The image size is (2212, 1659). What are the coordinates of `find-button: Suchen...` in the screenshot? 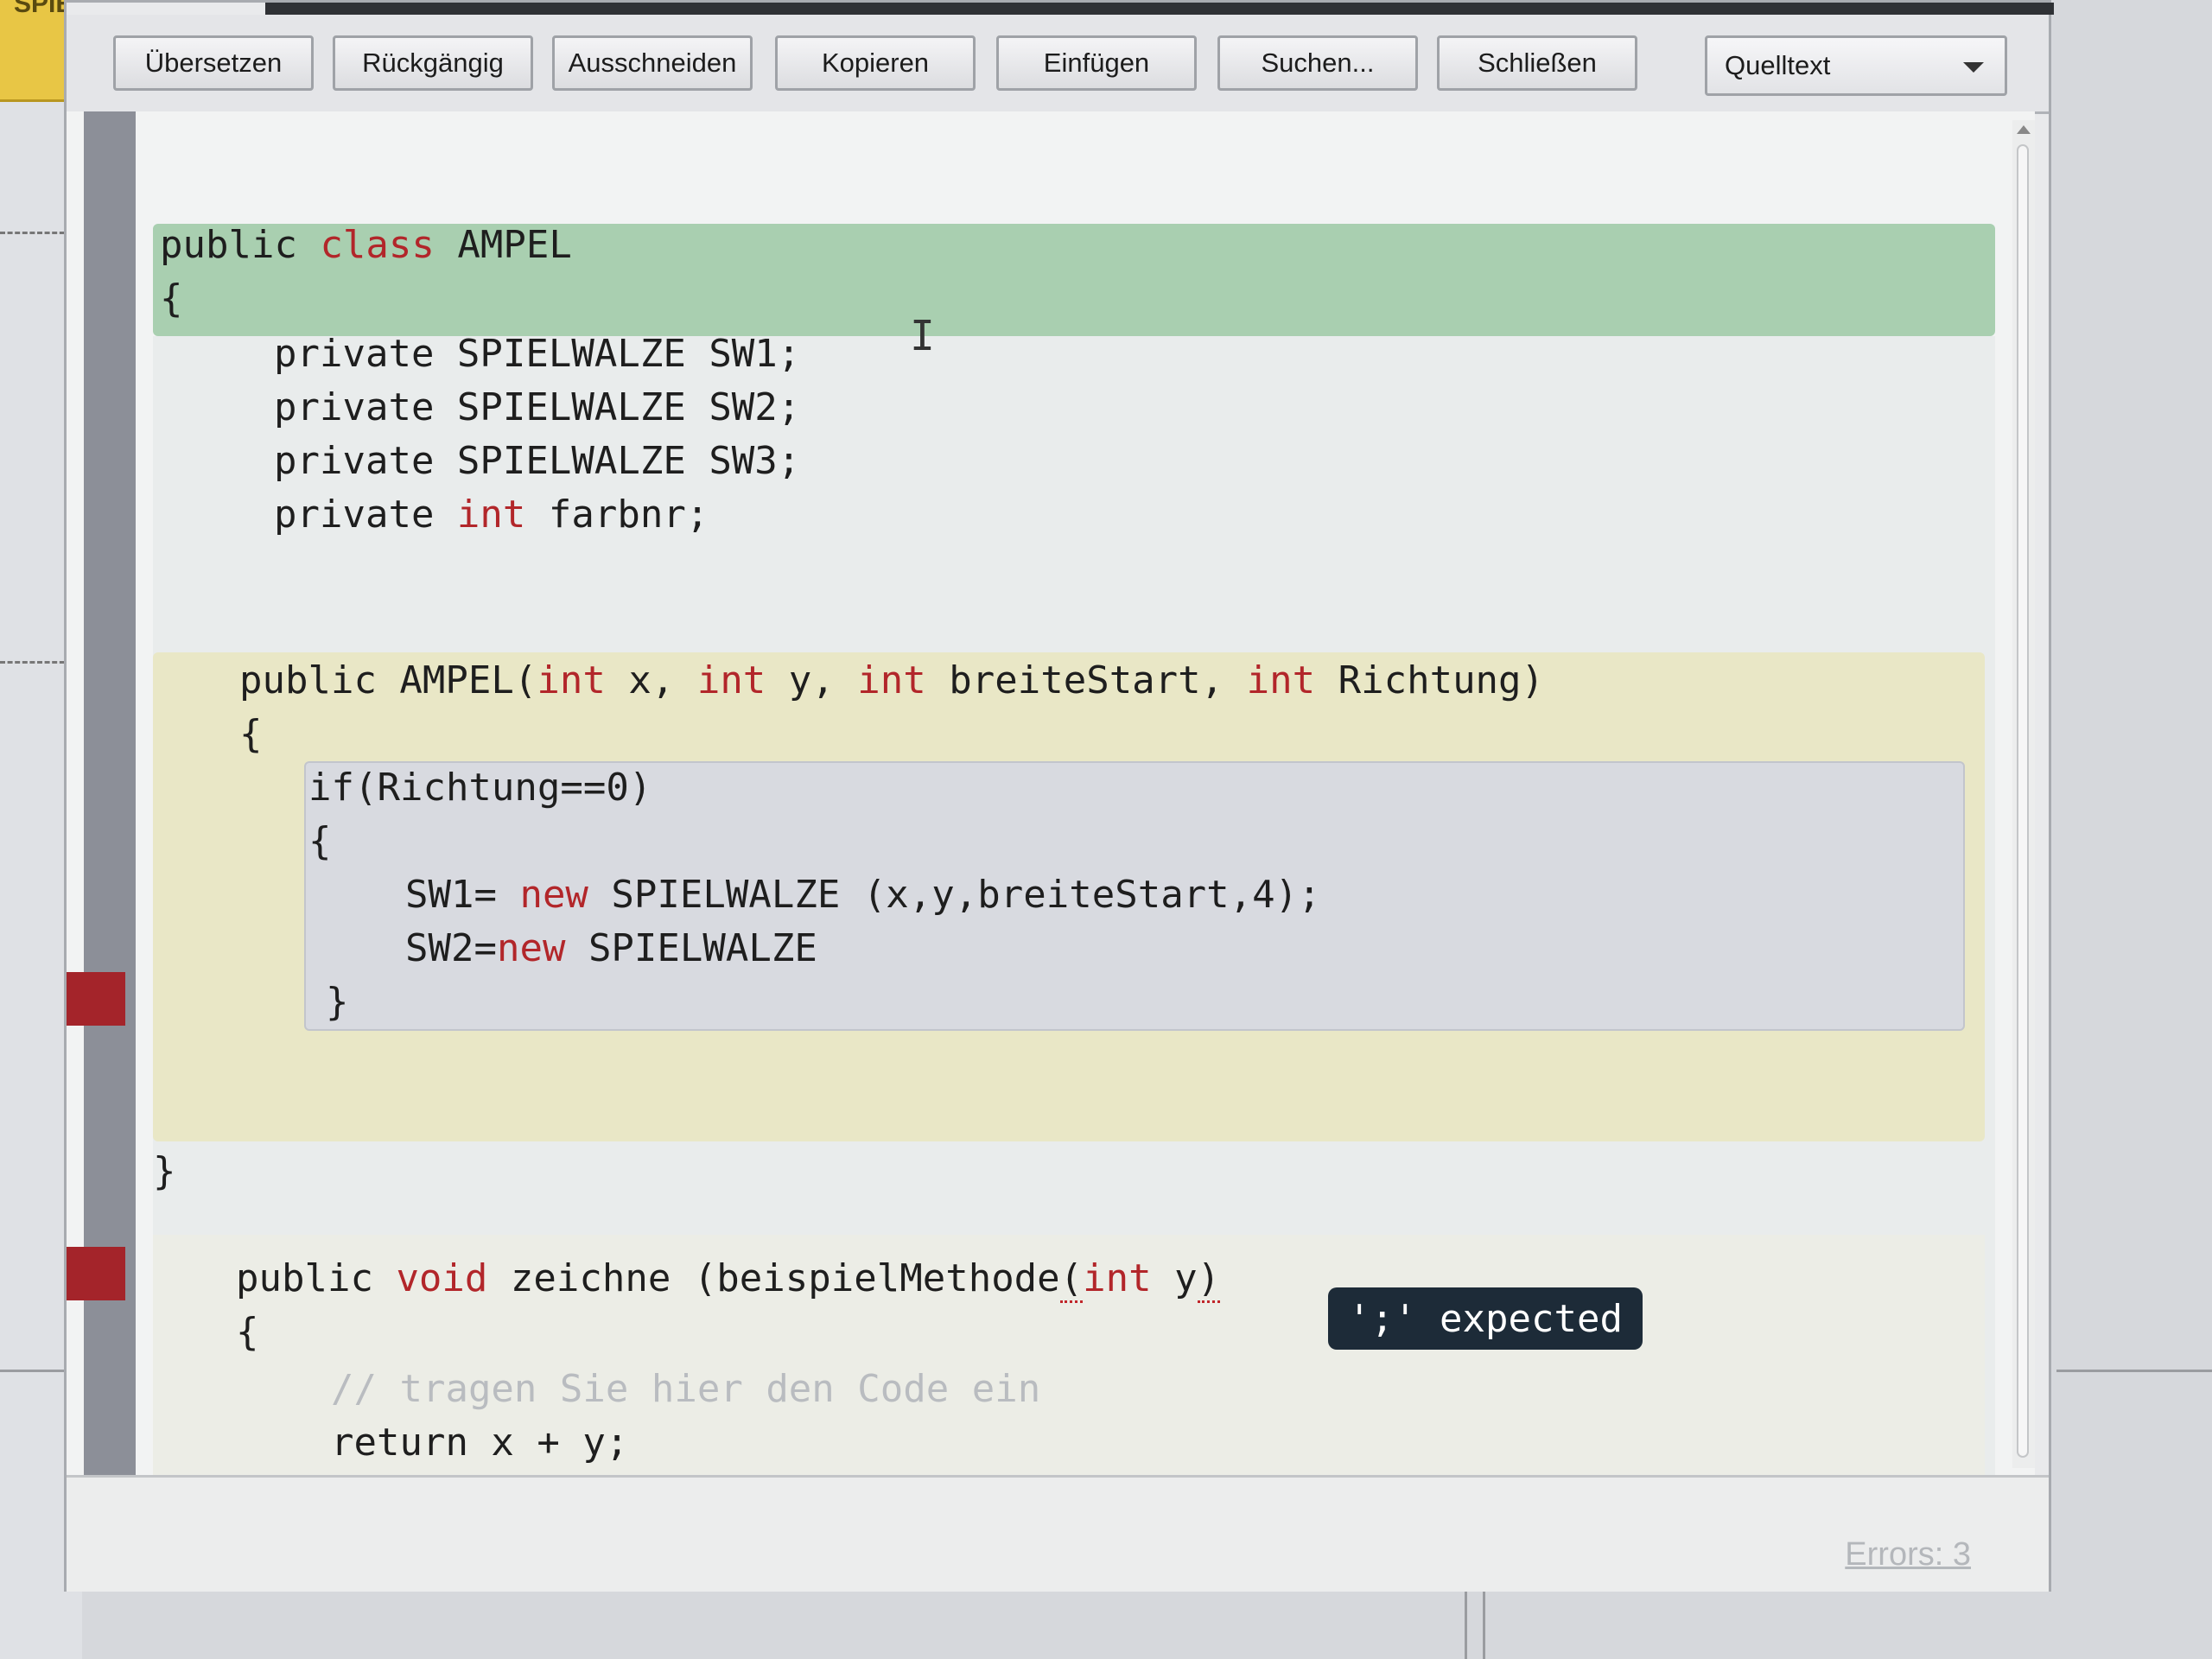 It's located at (1317, 63).